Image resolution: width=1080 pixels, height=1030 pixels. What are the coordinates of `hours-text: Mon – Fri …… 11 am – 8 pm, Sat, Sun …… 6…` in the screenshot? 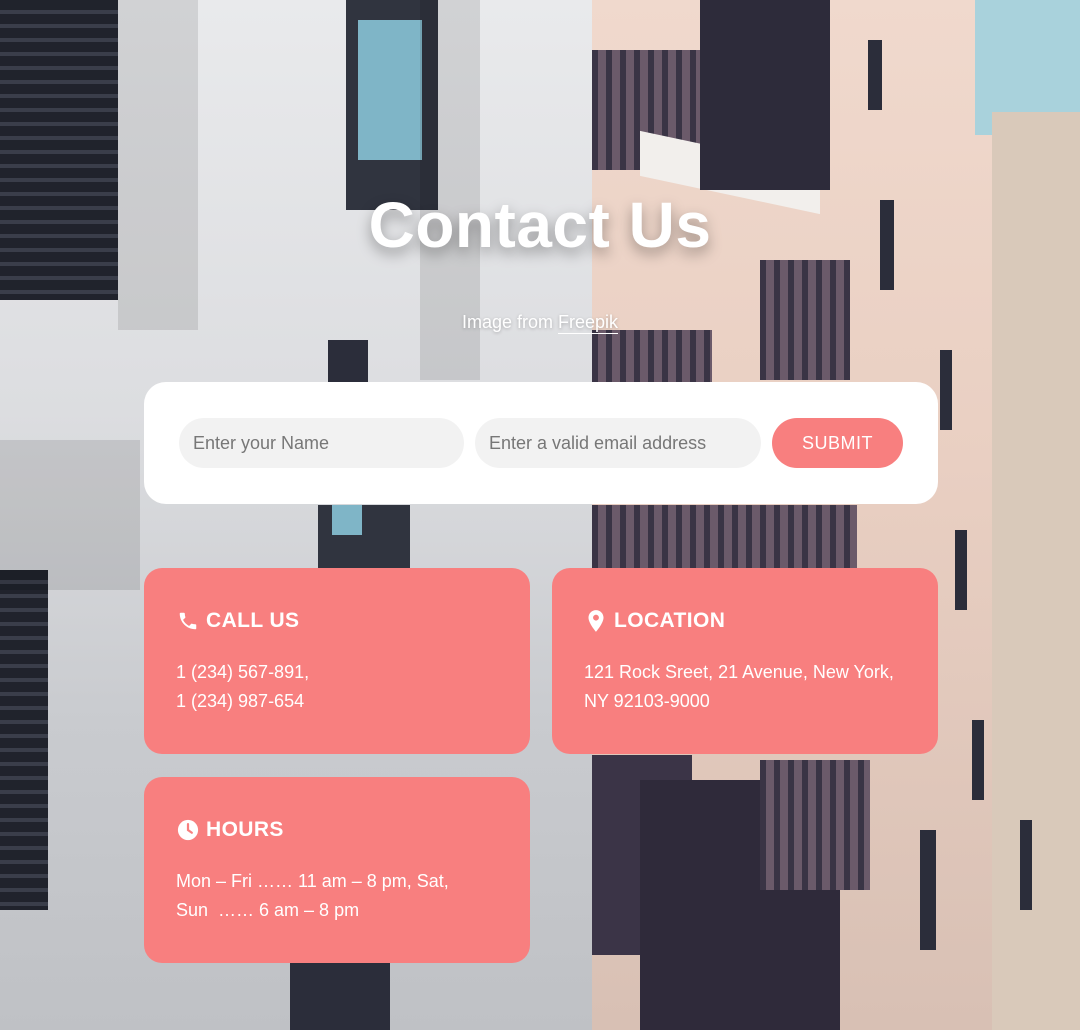 It's located at (337, 896).